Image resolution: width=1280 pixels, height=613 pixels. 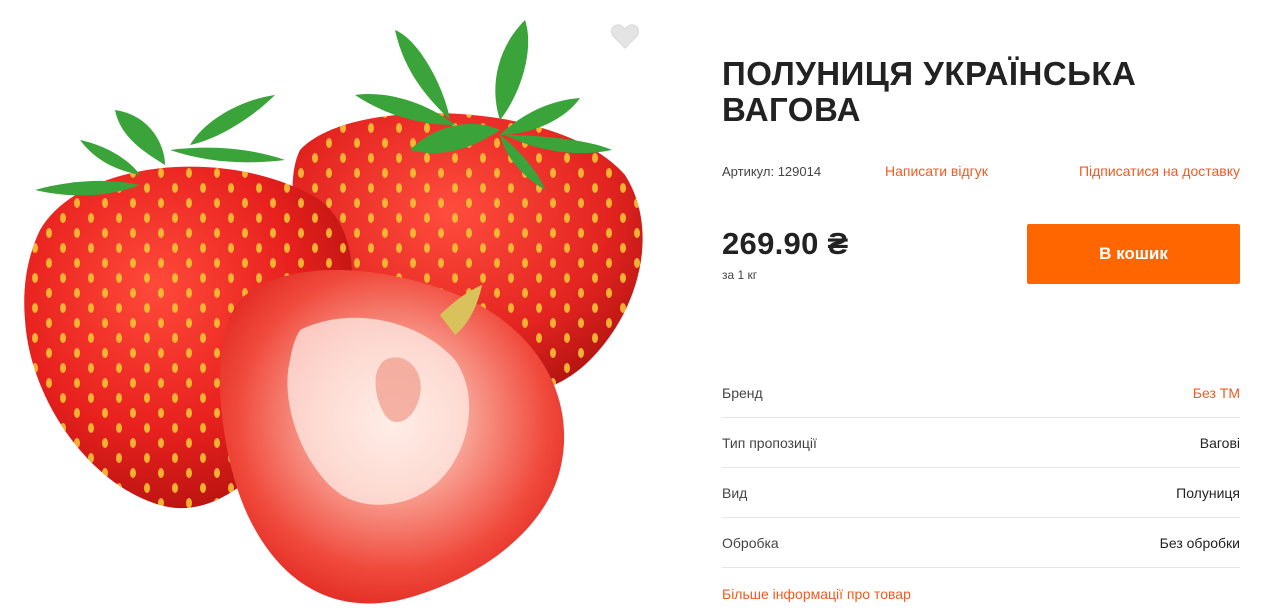 I want to click on property-value: Без обробки, so click(x=1199, y=543).